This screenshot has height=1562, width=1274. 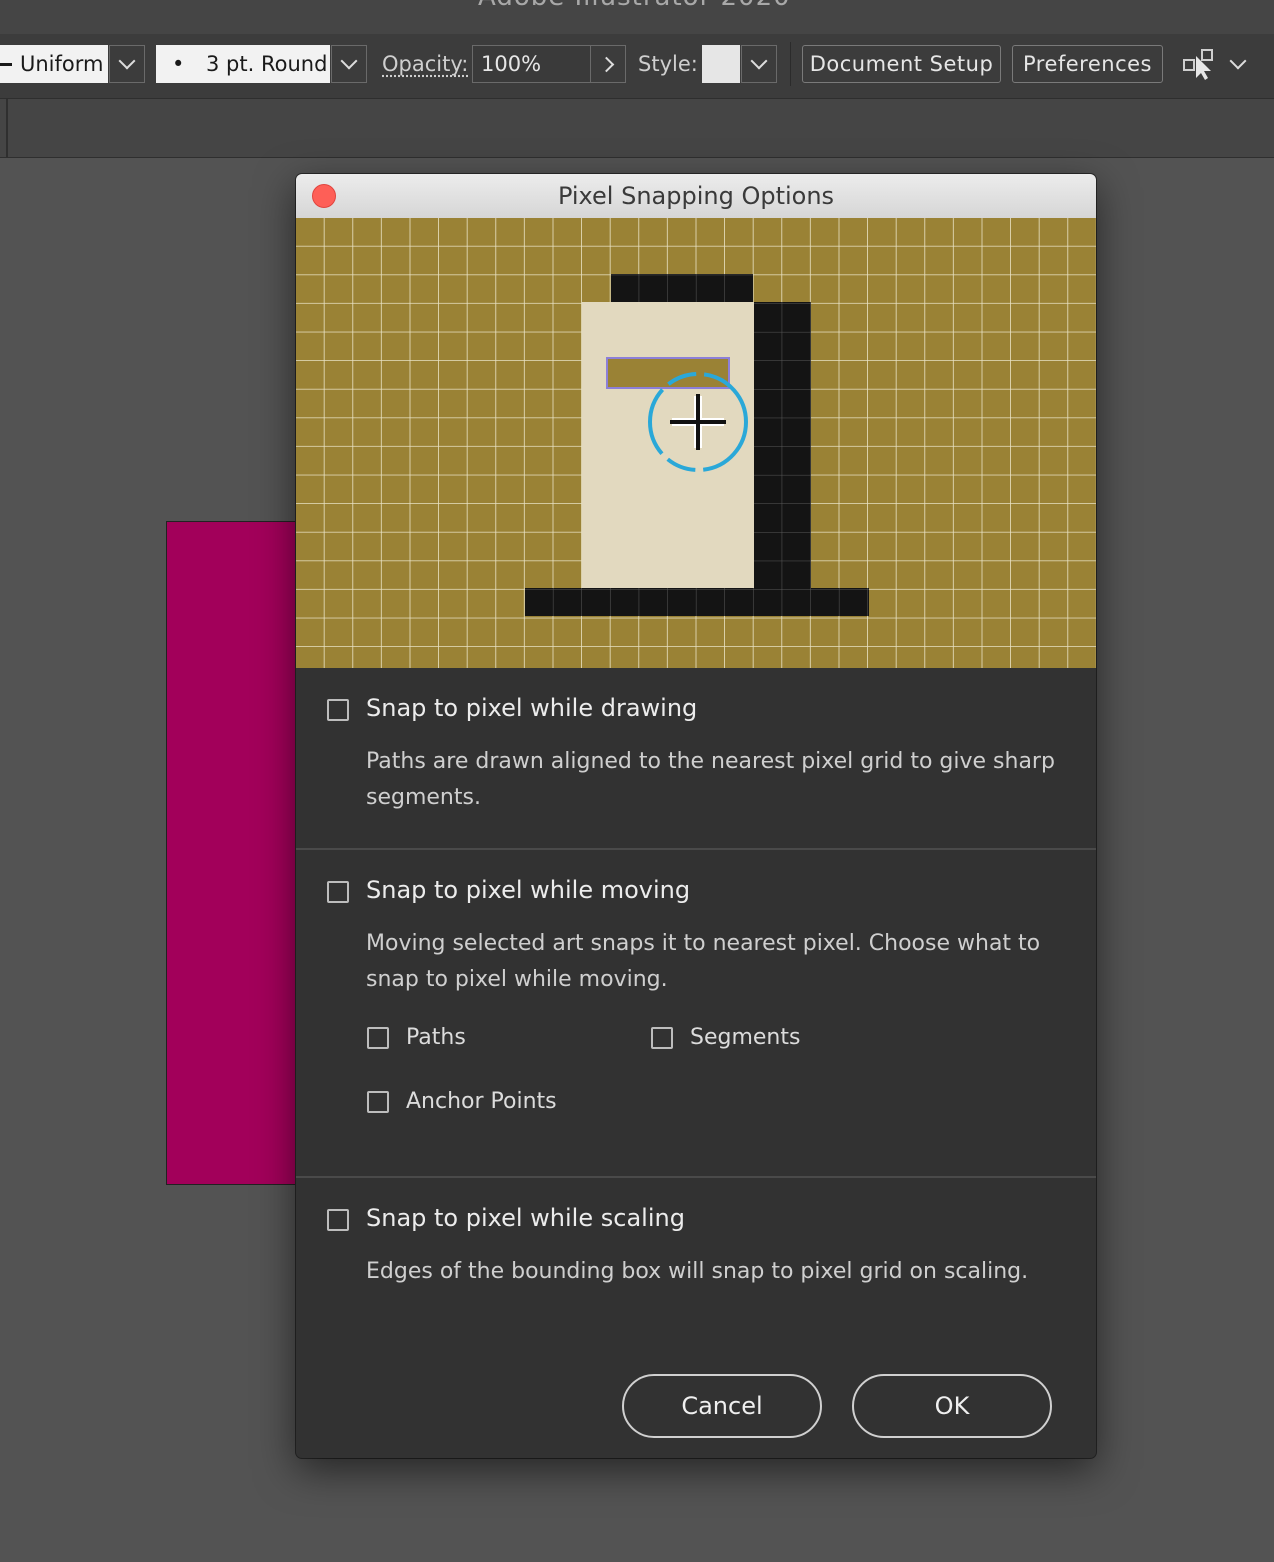 What do you see at coordinates (378, 1102) in the screenshot?
I see `snap-anchor-points-checkbox` at bounding box center [378, 1102].